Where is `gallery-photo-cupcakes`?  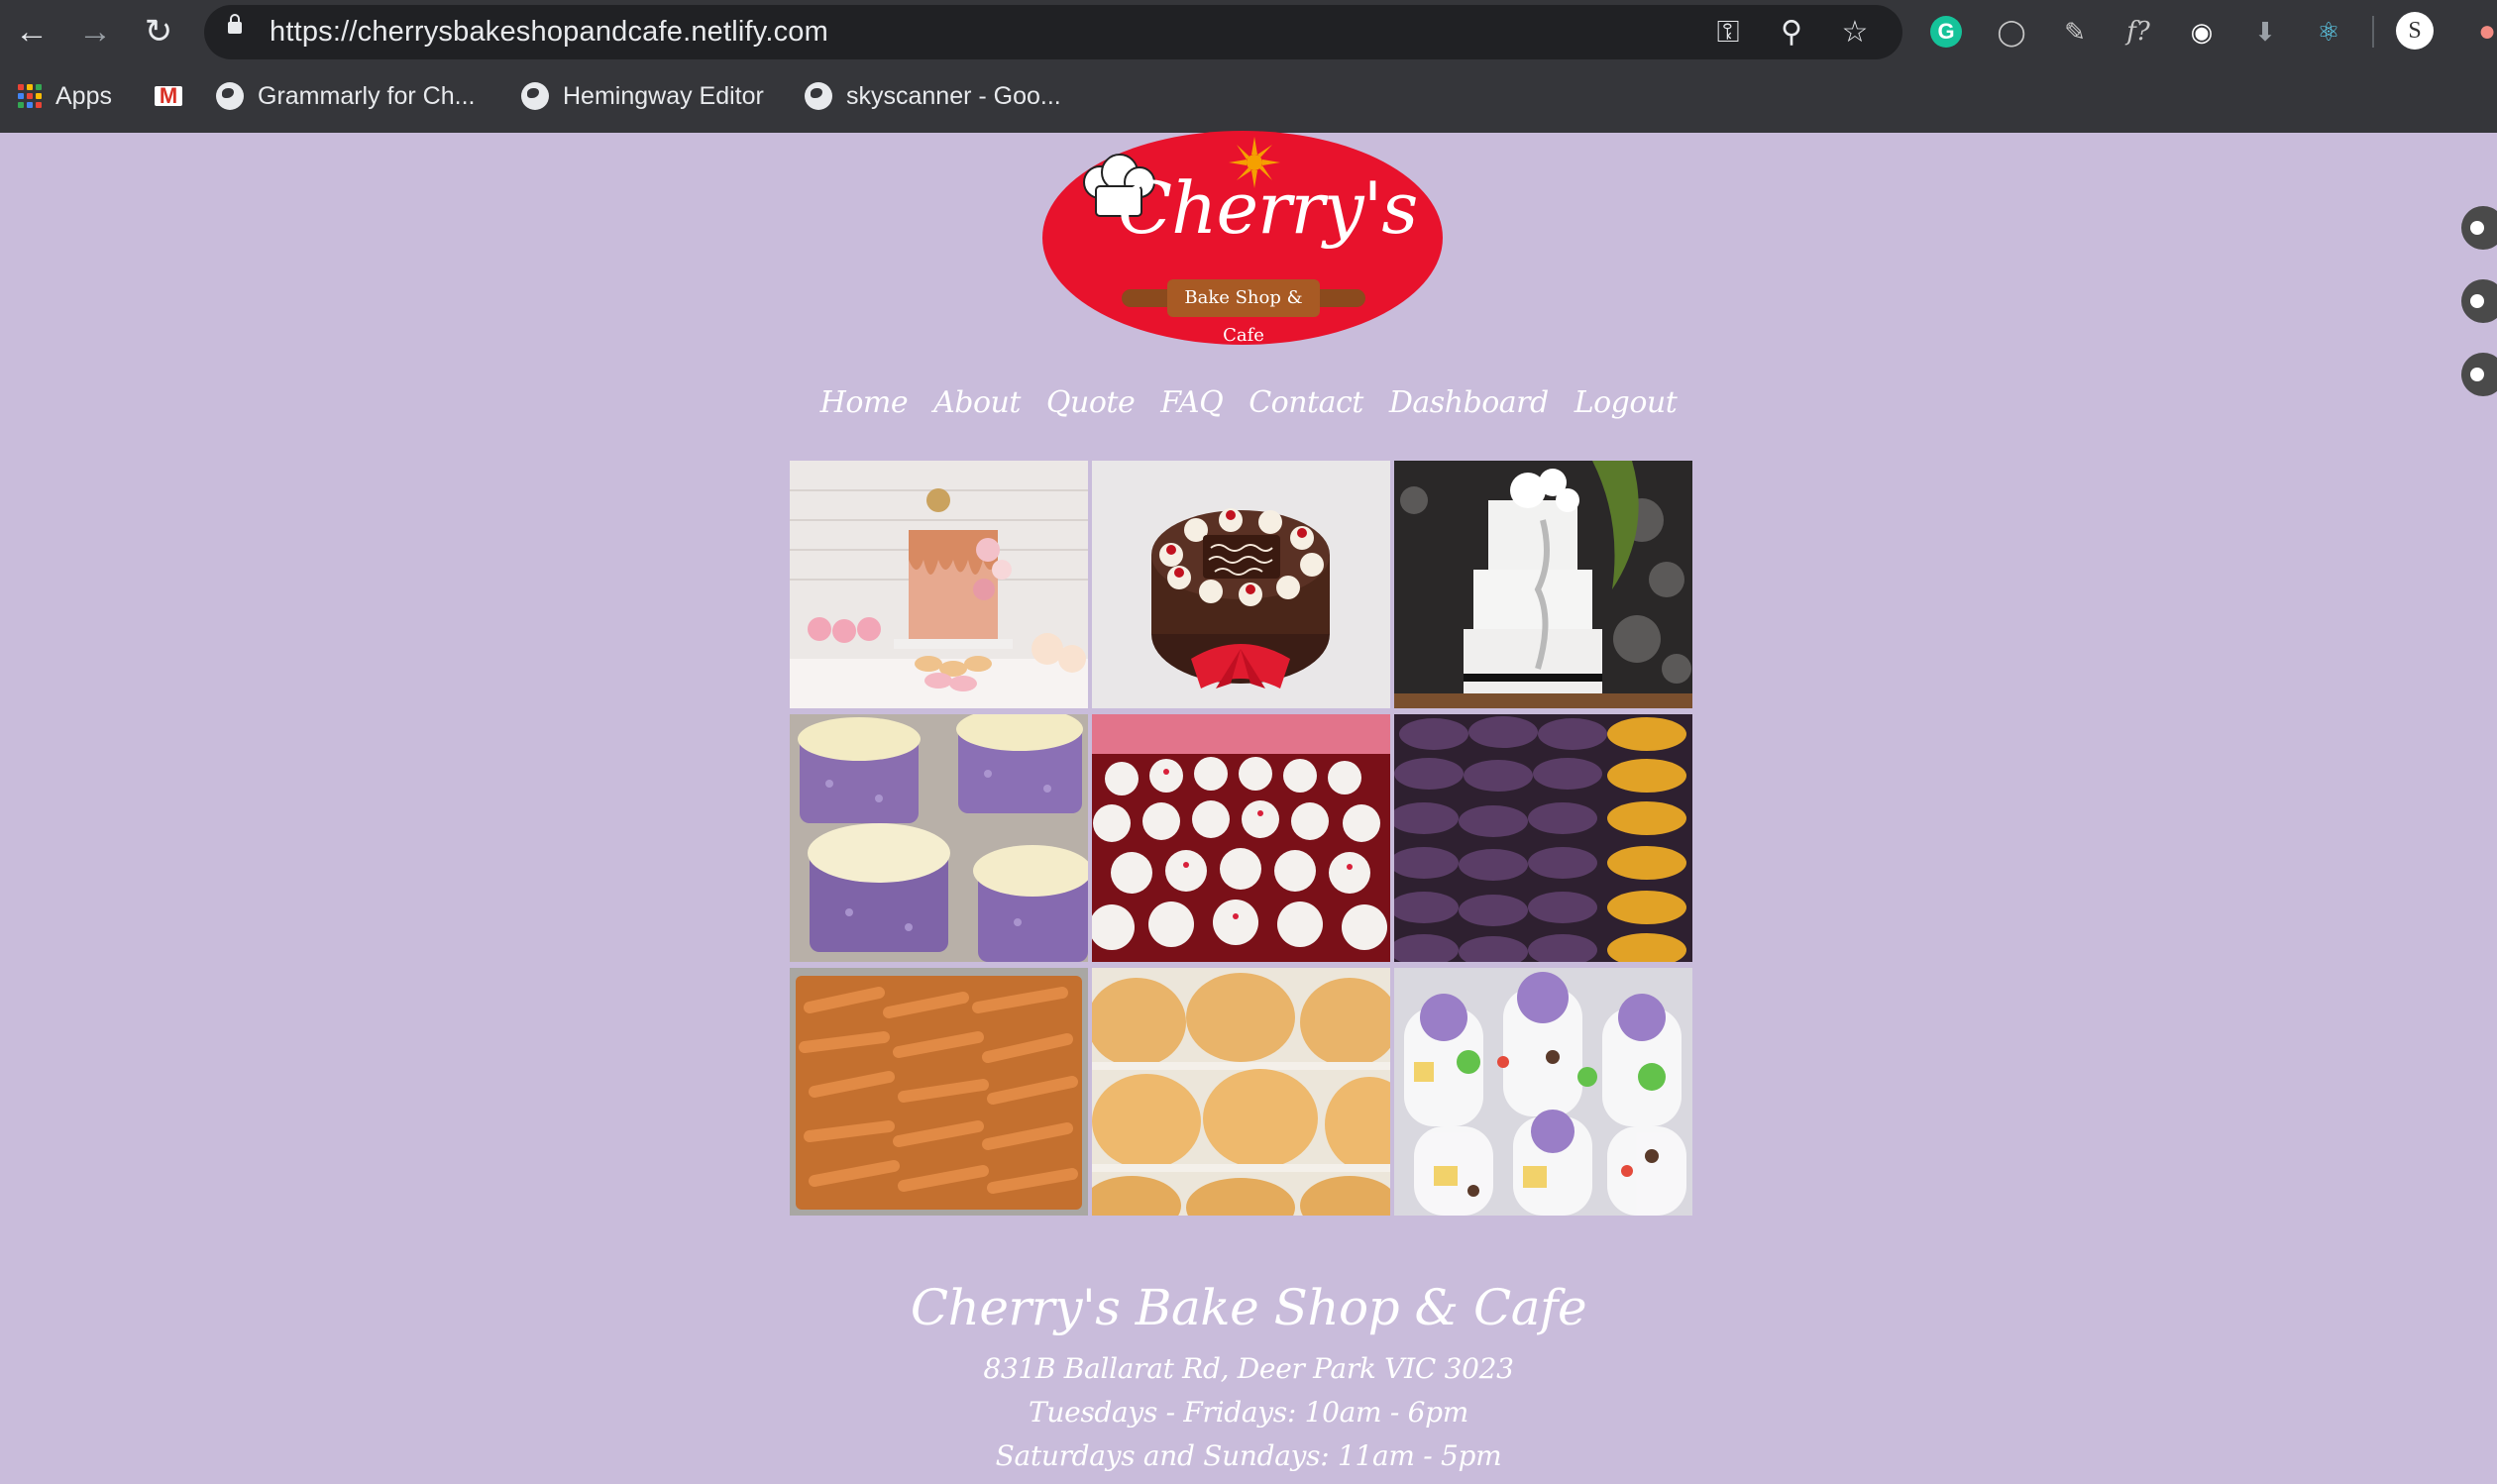 gallery-photo-cupcakes is located at coordinates (1241, 838).